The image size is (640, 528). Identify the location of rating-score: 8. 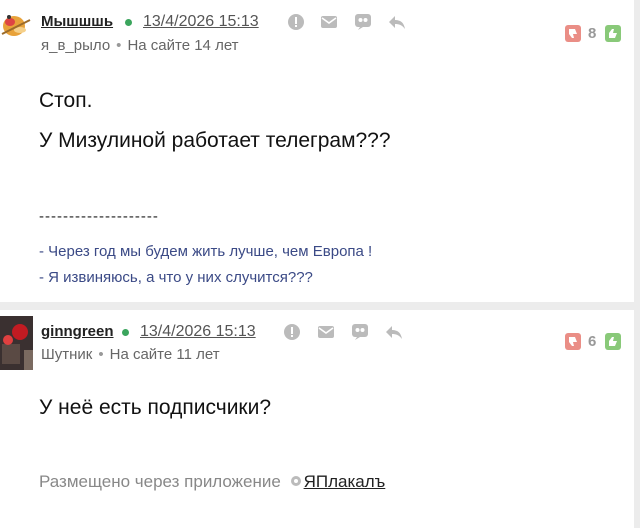
(592, 33).